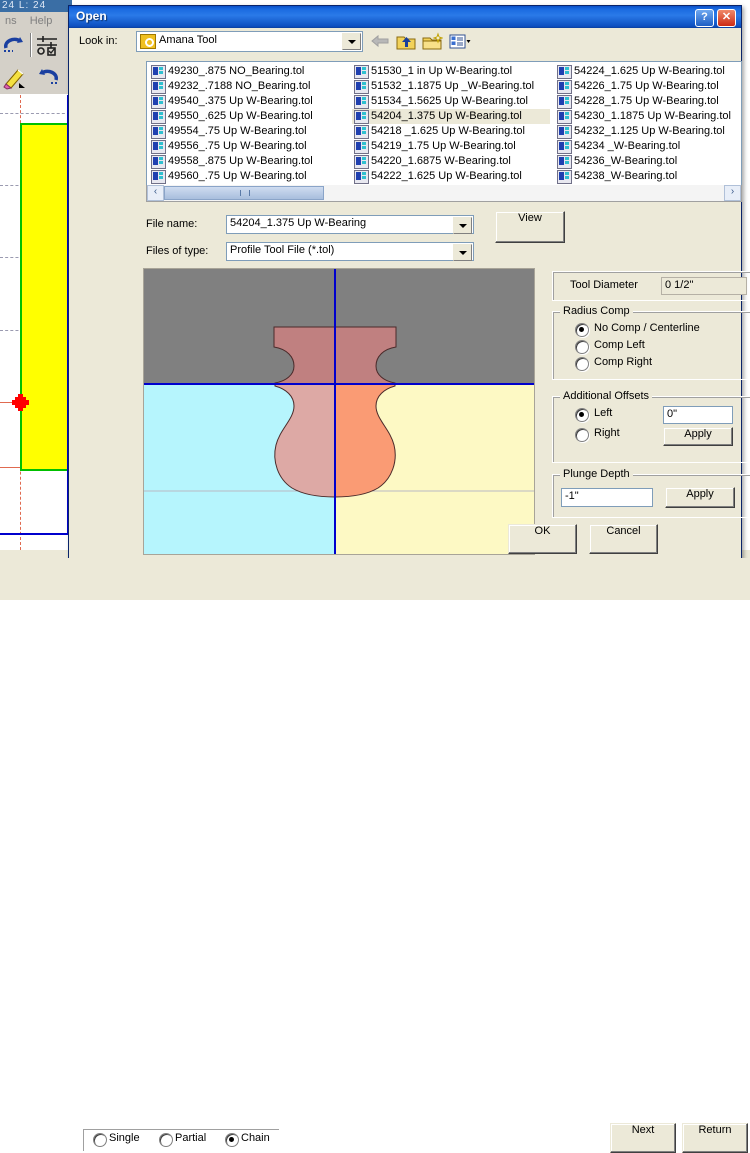 Image resolution: width=750 pixels, height=1153 pixels. Describe the element at coordinates (14, 77) in the screenshot. I see `eraser-icon` at that location.